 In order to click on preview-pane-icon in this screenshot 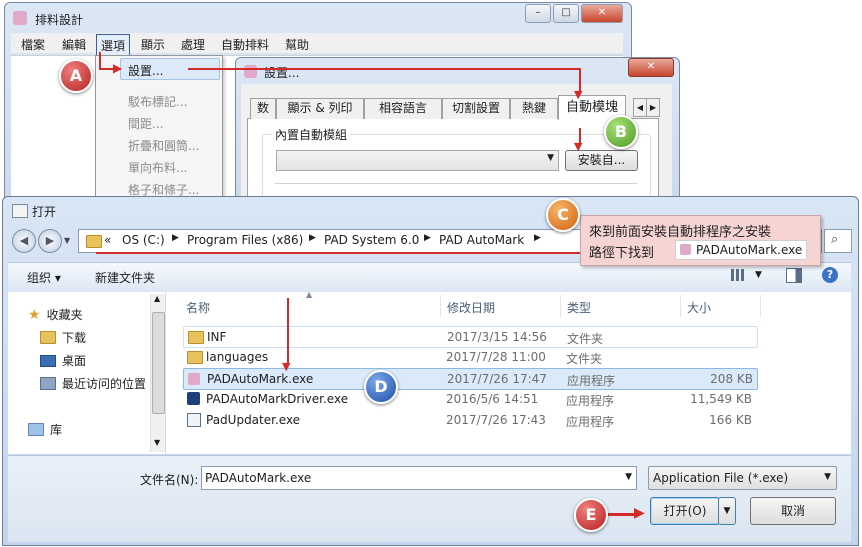, I will do `click(794, 275)`.